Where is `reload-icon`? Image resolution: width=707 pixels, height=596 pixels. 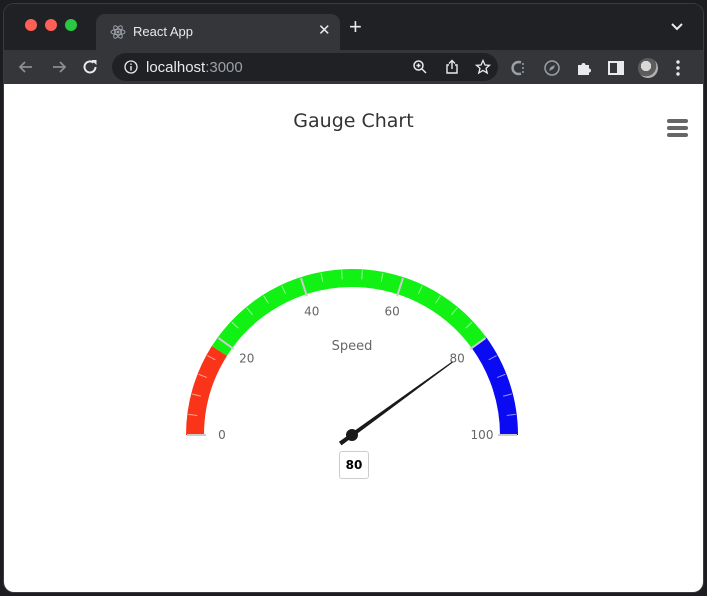 reload-icon is located at coordinates (90, 67).